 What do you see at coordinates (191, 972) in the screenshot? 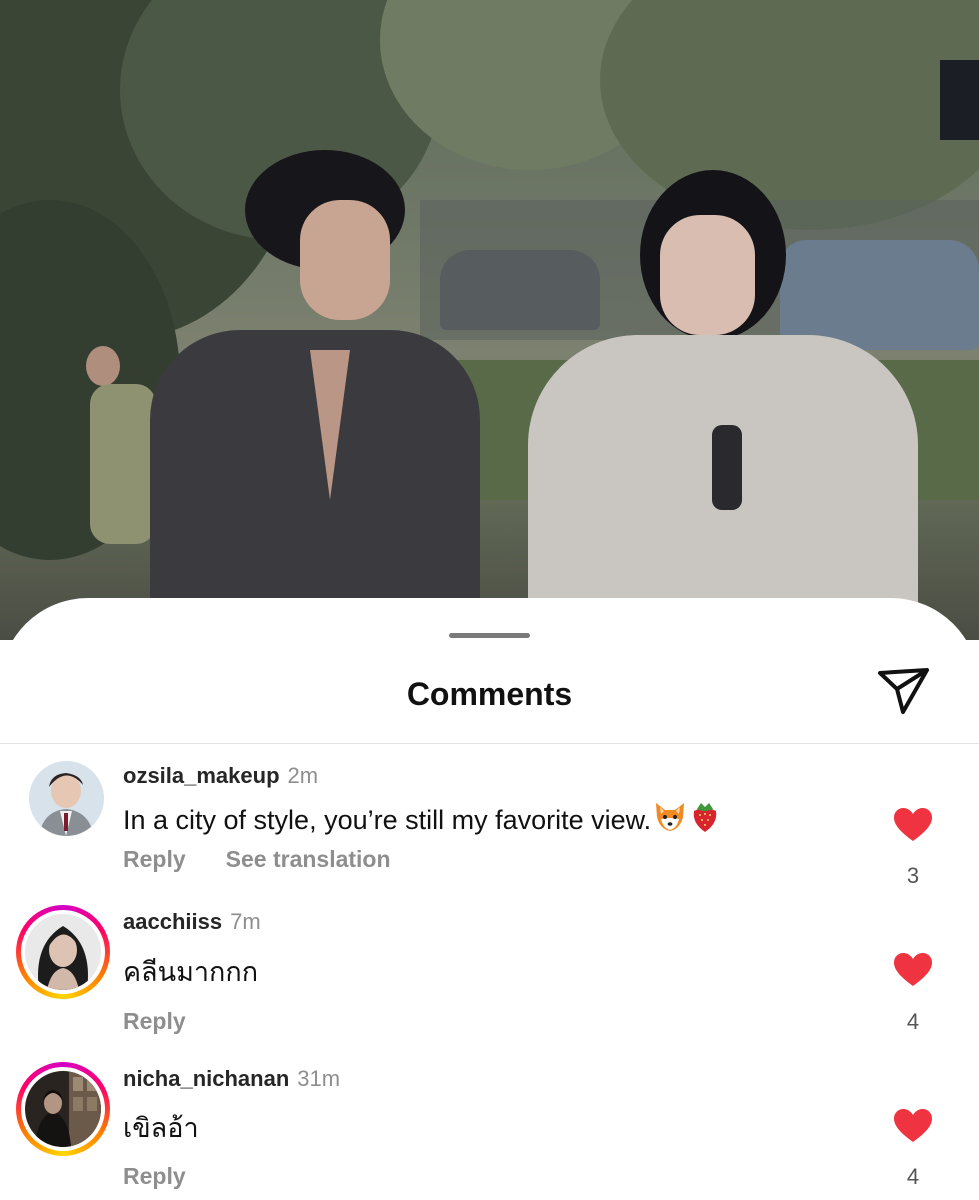
I see `comment-text: คลีนมากกก` at bounding box center [191, 972].